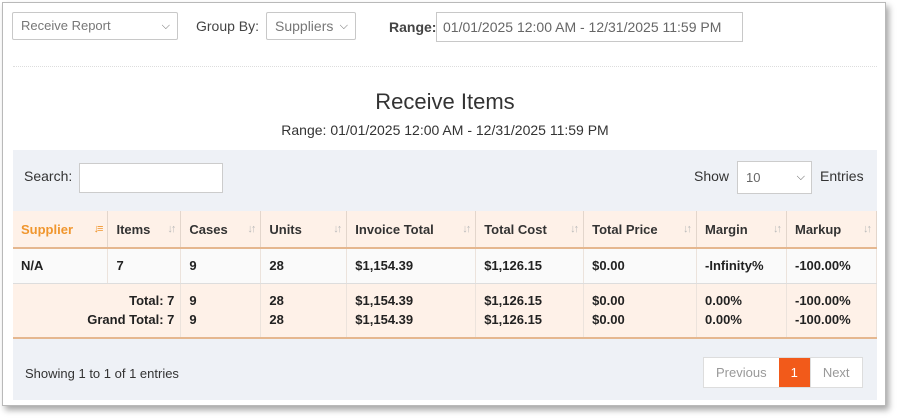 This screenshot has height=418, width=900. What do you see at coordinates (842, 176) in the screenshot?
I see `entries-label: Entries` at bounding box center [842, 176].